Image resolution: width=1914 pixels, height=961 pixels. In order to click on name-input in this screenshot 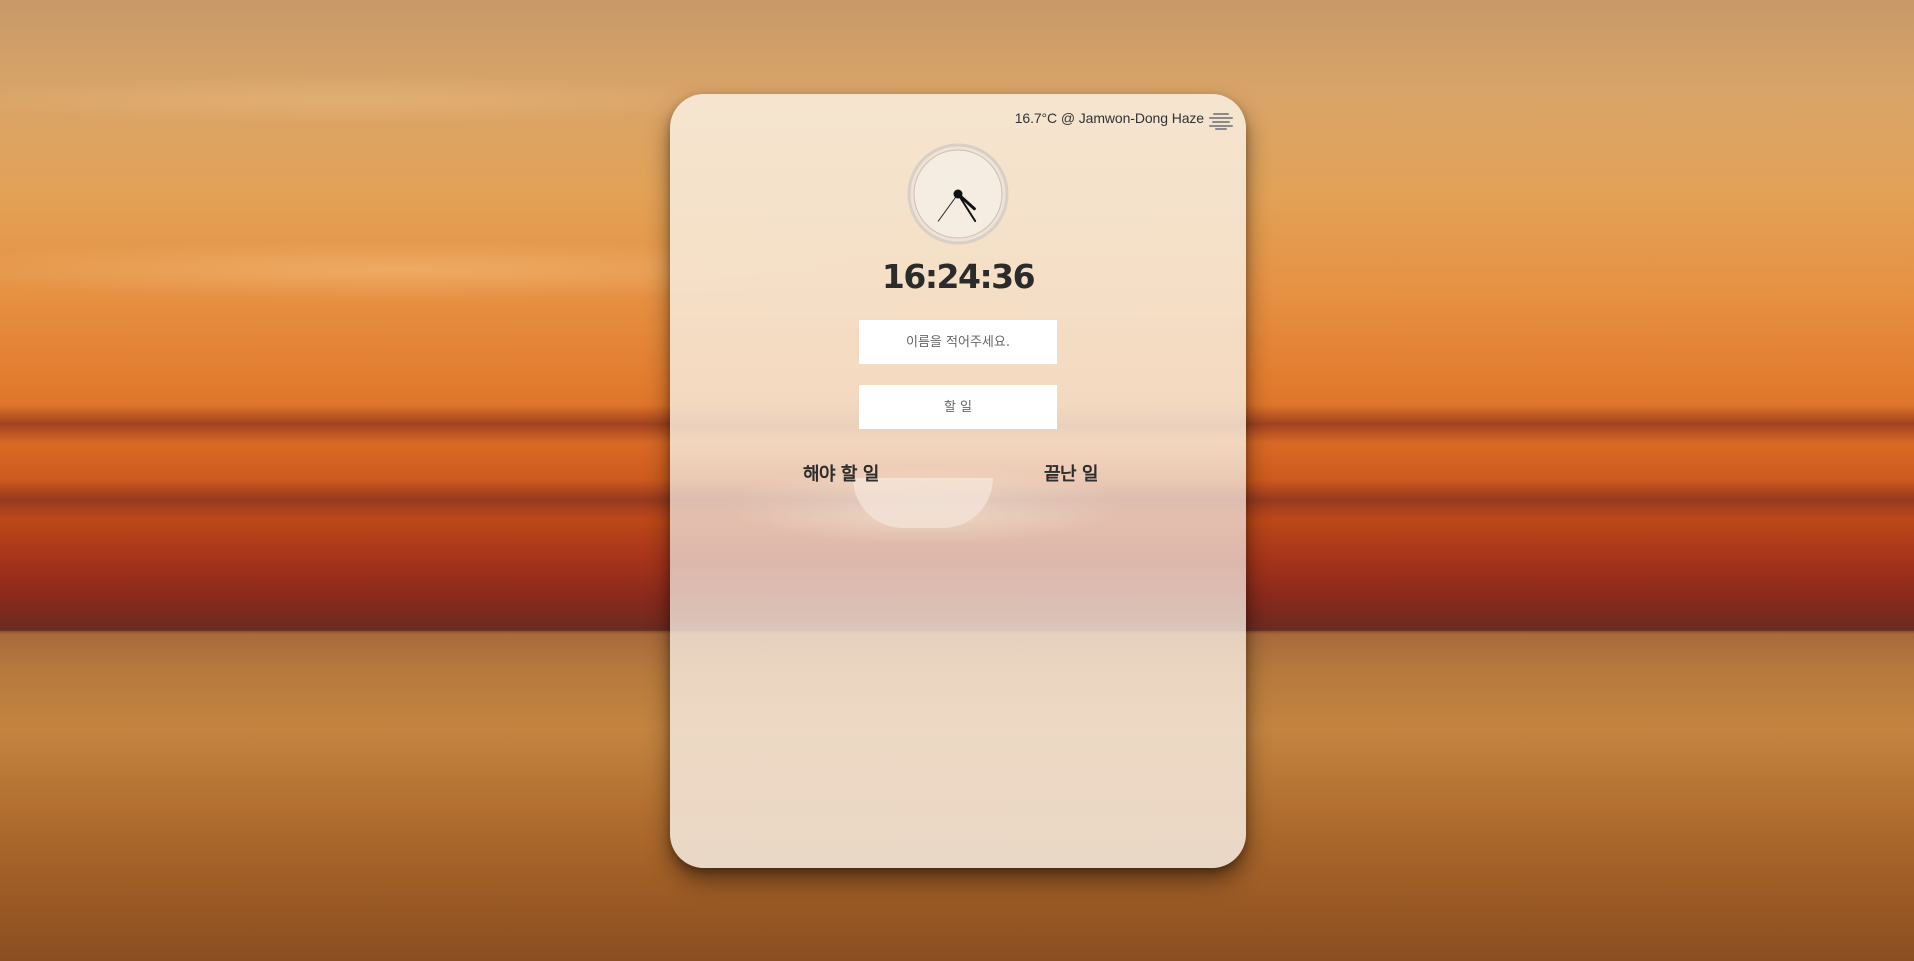, I will do `click(958, 342)`.